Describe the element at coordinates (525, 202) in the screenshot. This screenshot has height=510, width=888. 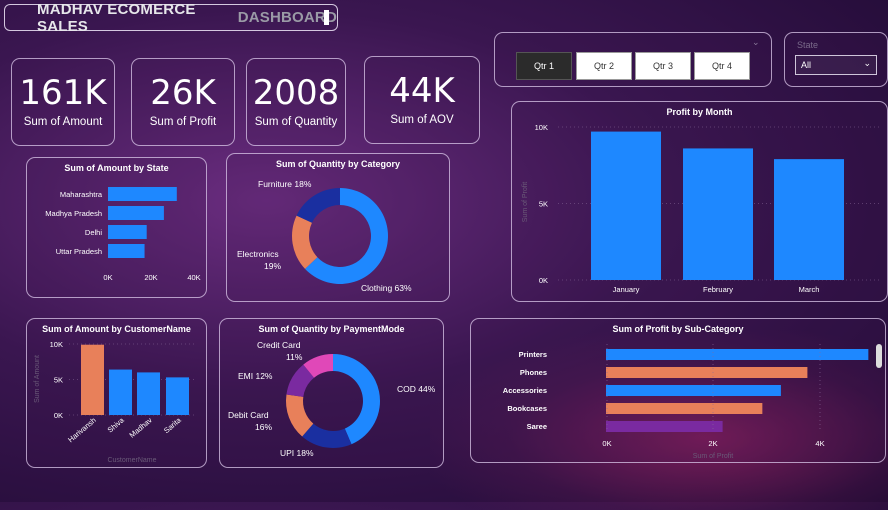
I see `y-axis-title: Sum of Profit` at that location.